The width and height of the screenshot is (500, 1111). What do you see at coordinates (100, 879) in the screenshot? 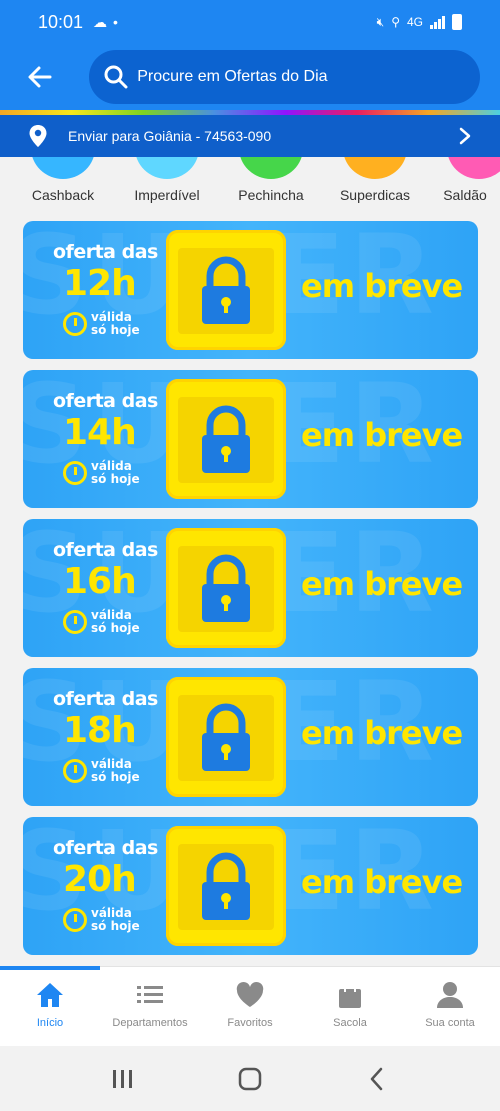
I see `banner-hour: 20h` at bounding box center [100, 879].